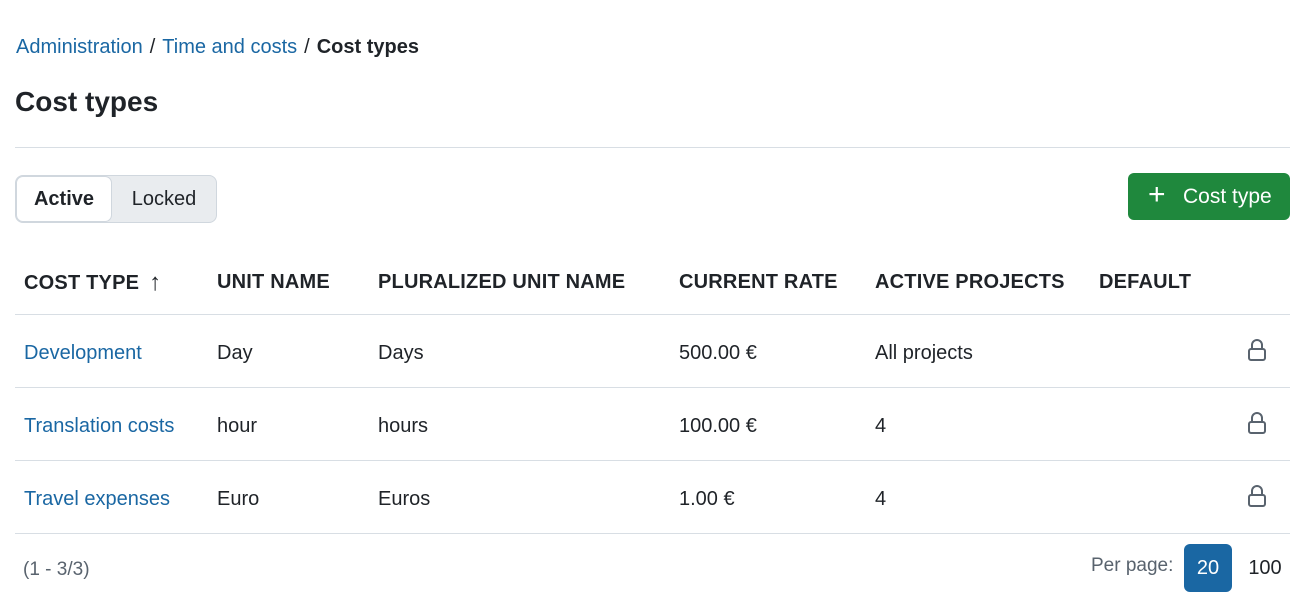  Describe the element at coordinates (83, 353) in the screenshot. I see `cost-type-link: Development` at that location.